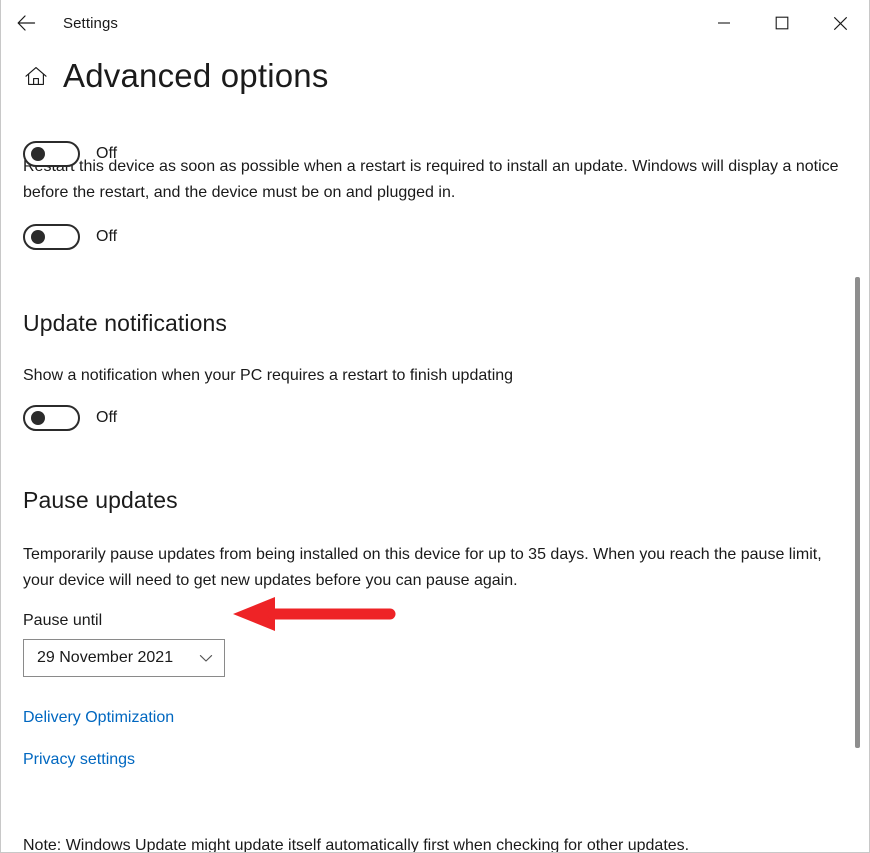 This screenshot has height=853, width=870. I want to click on auto-restart-toggle-row-clipped: Off, so click(70, 154).